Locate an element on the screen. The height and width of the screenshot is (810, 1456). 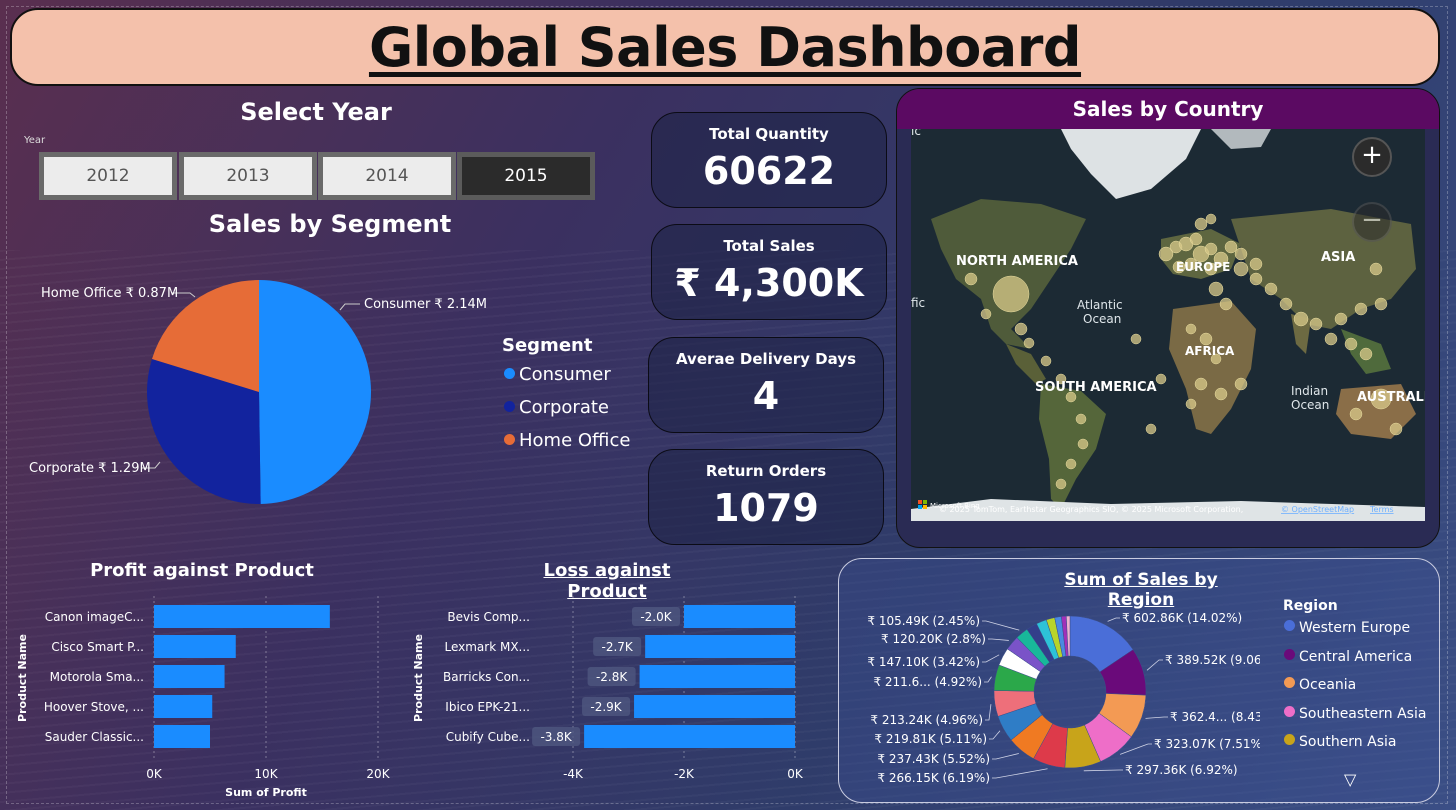
year-button-2015: 2015 is located at coordinates (526, 176).